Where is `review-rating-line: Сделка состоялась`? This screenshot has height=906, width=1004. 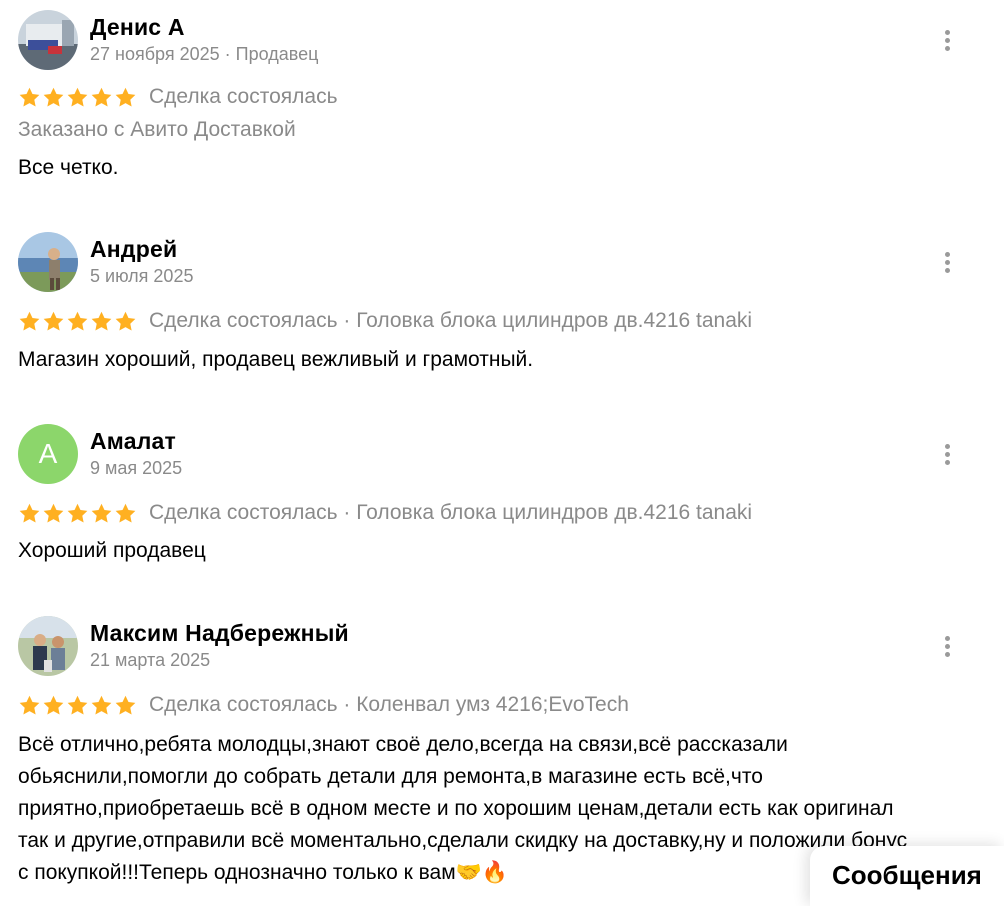 review-rating-line: Сделка состоялась is located at coordinates (178, 97).